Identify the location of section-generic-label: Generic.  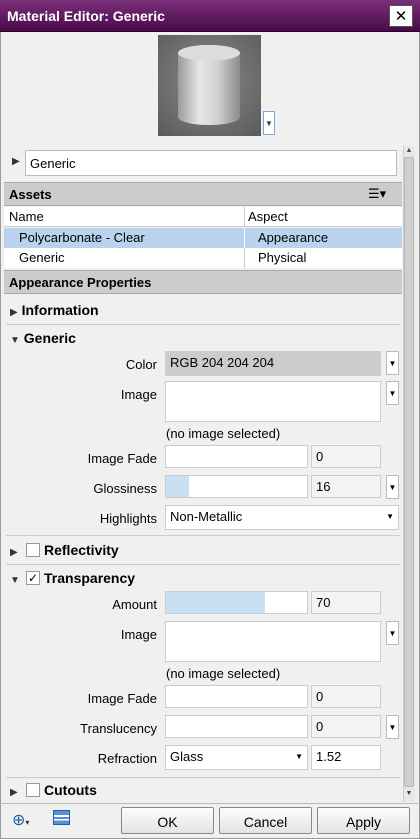
(49, 338).